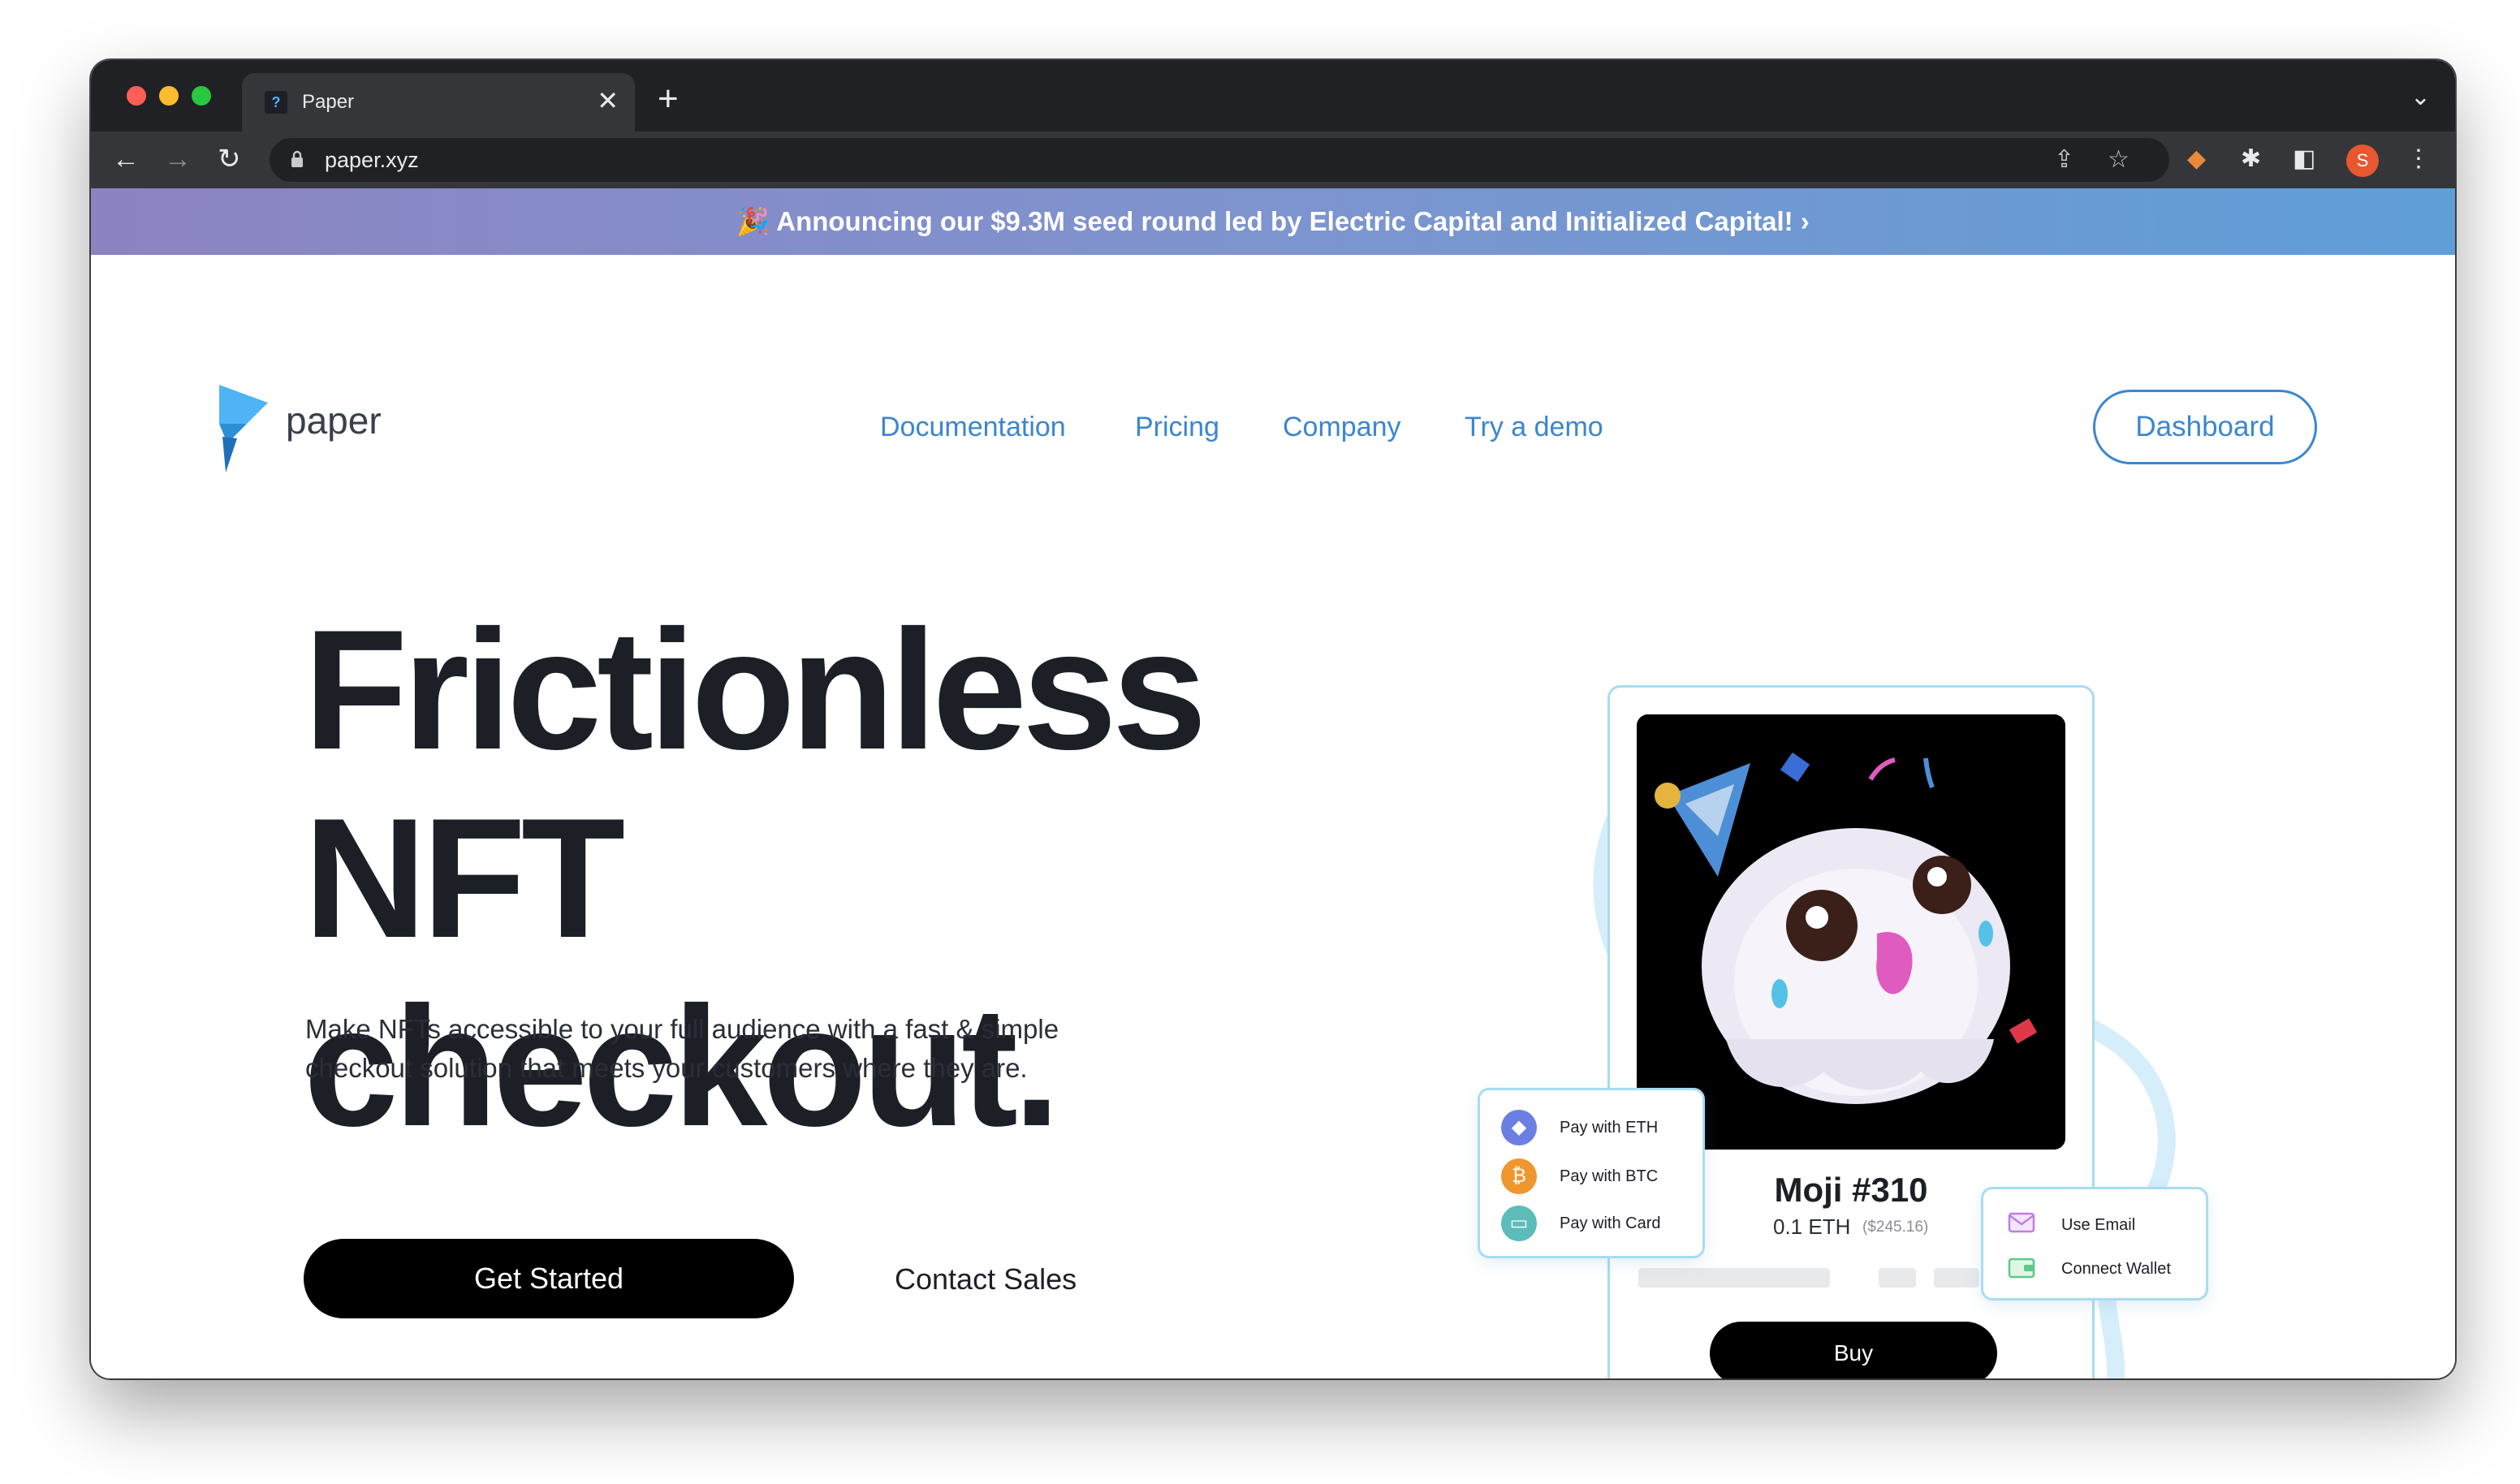 The width and height of the screenshot is (2520, 1484). I want to click on bitcoin-icon: ₿, so click(1519, 1176).